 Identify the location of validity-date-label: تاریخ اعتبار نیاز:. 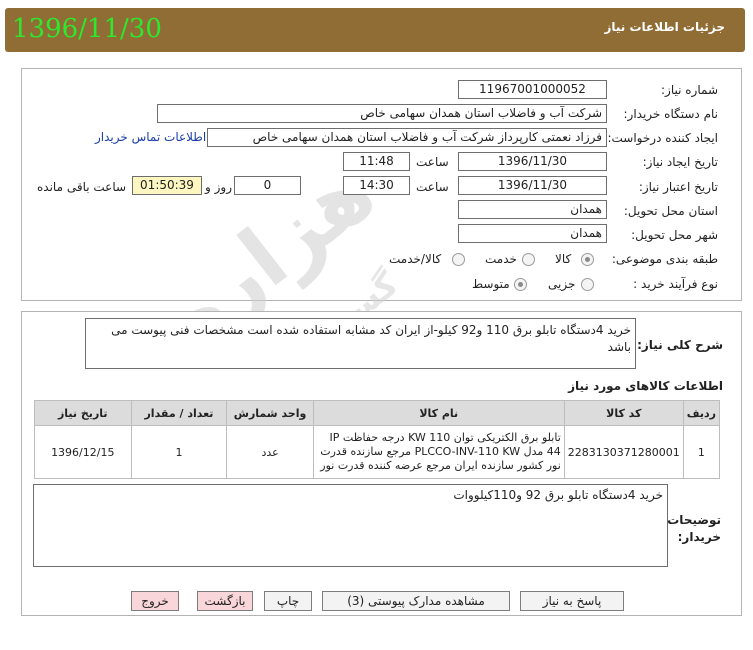
(678, 187).